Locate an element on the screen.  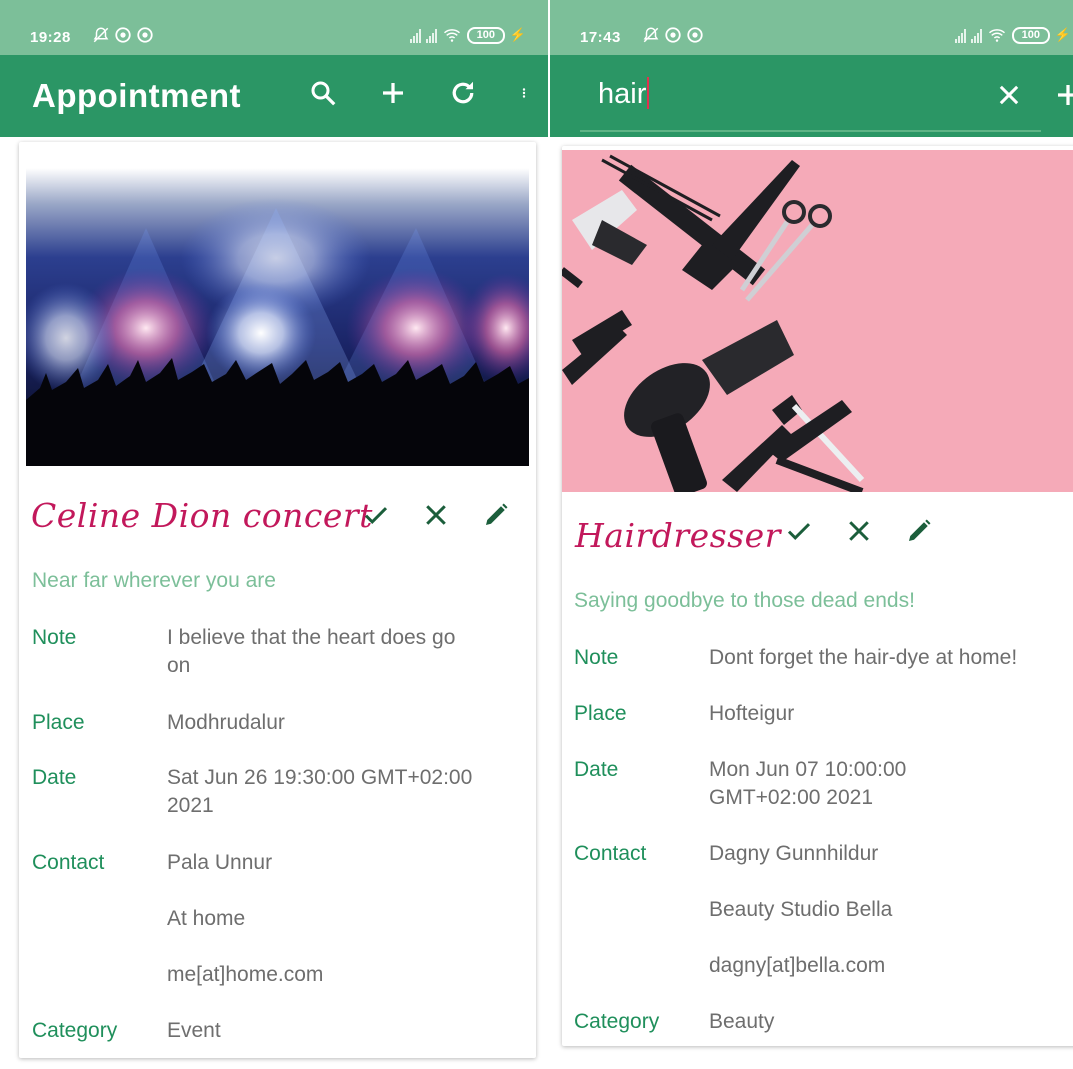
date-value-line1: Mon Jun 07 10:00:00 is located at coordinates (808, 769).